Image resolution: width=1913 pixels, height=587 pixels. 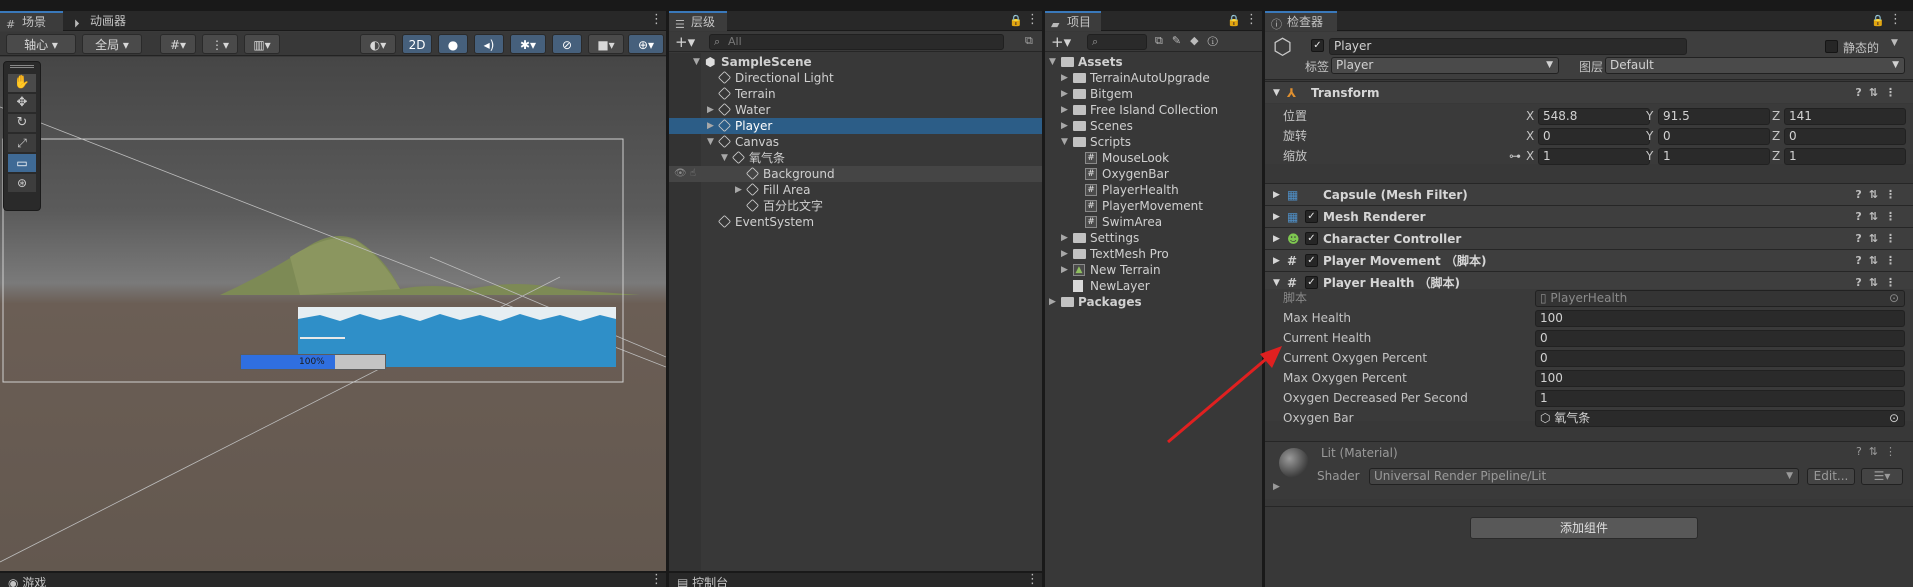 I want to click on hierarchy-menu-icon: ⋮, so click(x=1032, y=19).